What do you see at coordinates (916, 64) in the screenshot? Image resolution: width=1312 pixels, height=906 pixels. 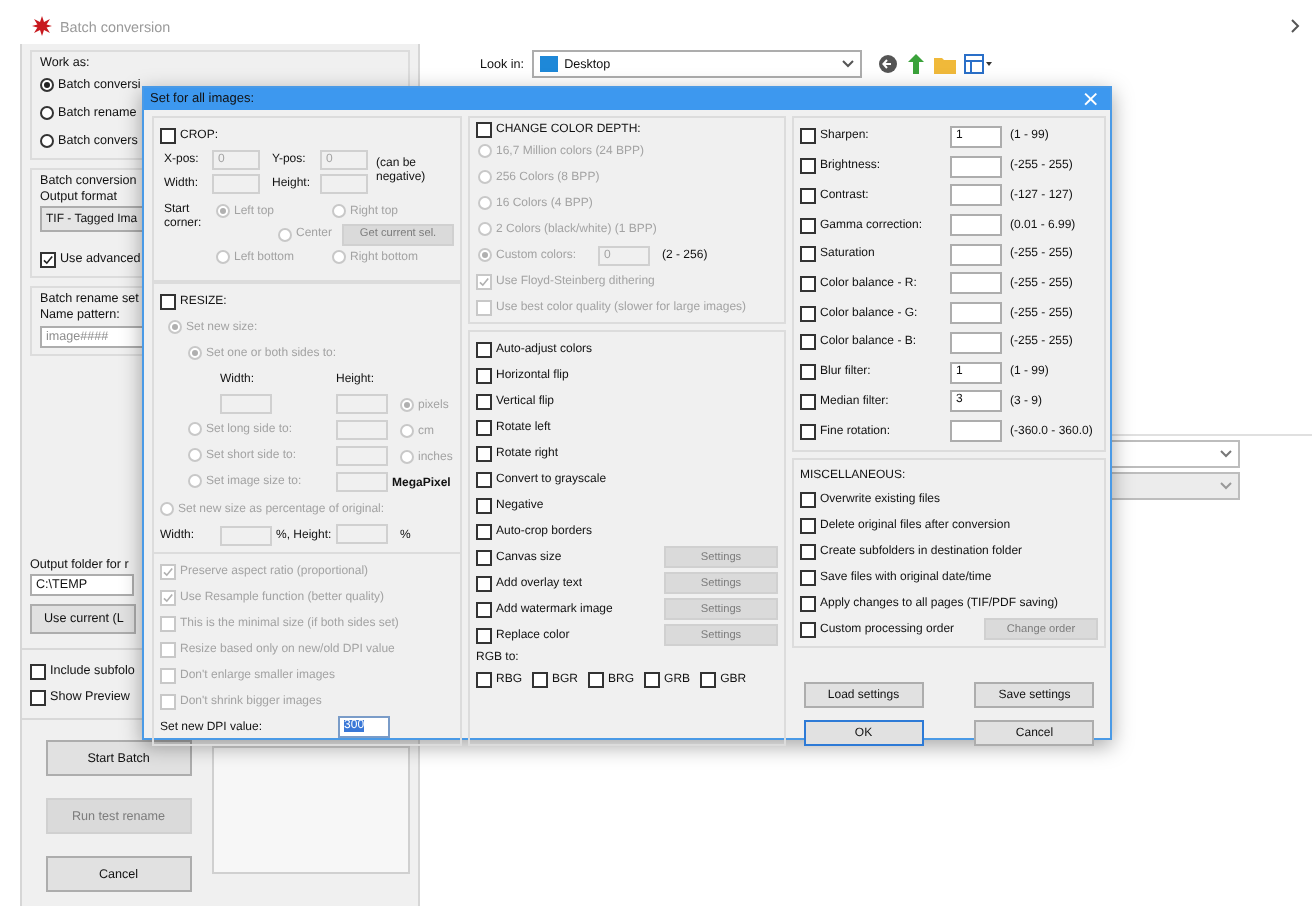 I see `up-arrow-icon` at bounding box center [916, 64].